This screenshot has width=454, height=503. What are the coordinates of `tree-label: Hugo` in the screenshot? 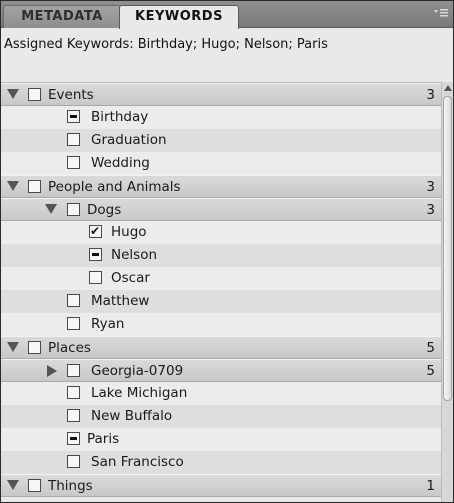 It's located at (129, 232).